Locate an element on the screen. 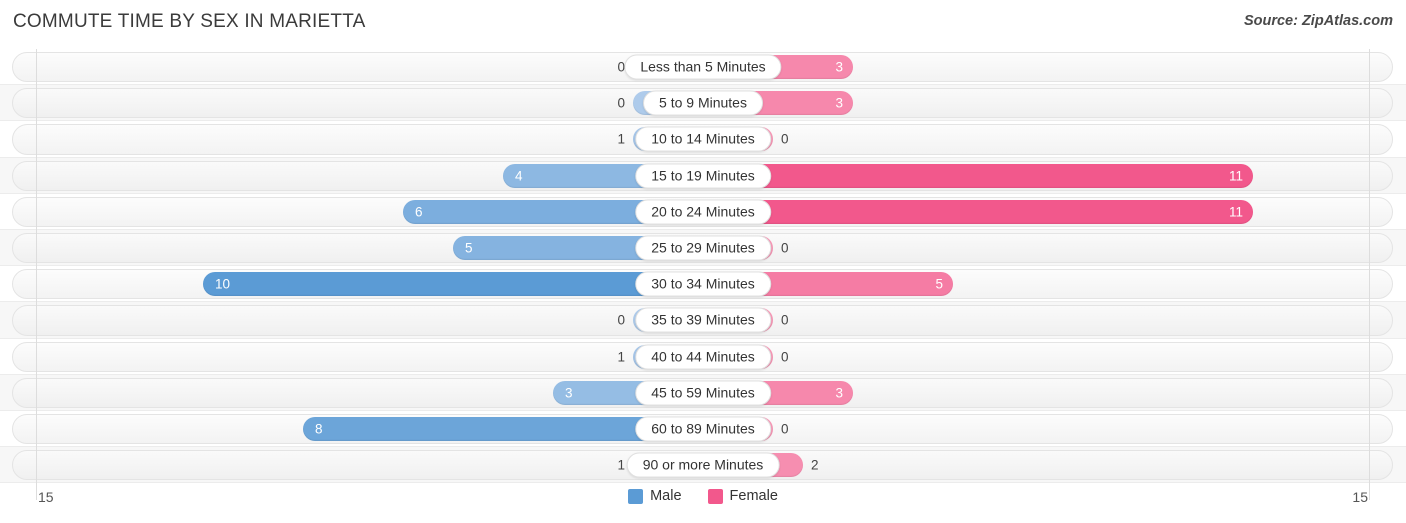 This screenshot has height=523, width=1406. axis-line-right is located at coordinates (1369, 266).